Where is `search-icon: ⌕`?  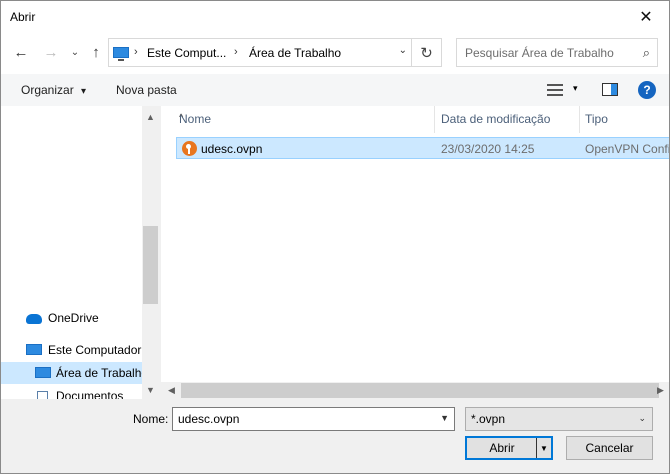
search-icon: ⌕ is located at coordinates (646, 52).